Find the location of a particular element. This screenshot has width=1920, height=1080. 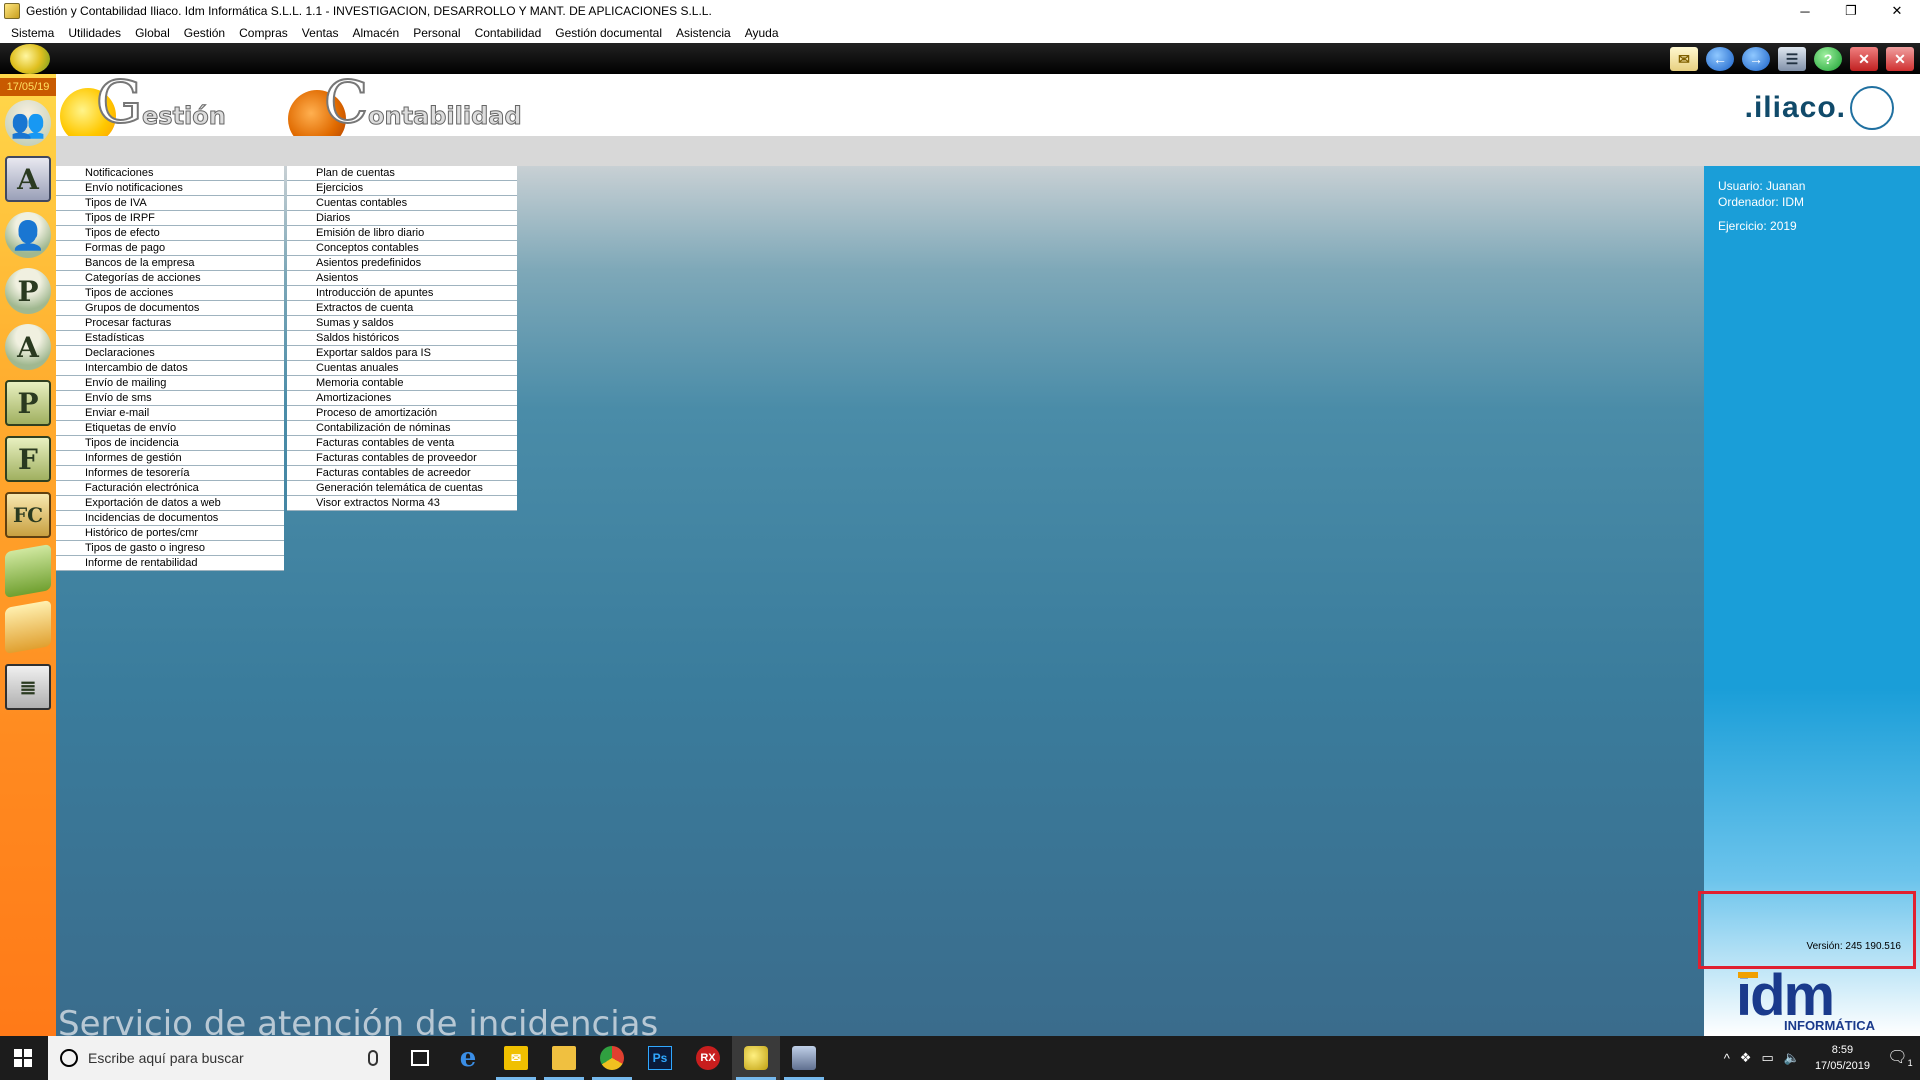

taskbar-gestion-contabilidad-app-button is located at coordinates (756, 1058).